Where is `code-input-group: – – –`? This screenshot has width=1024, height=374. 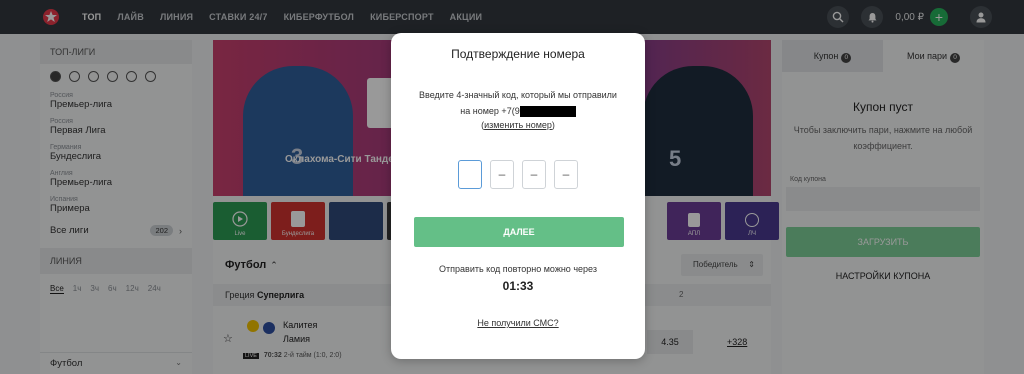
code-input-group: – – – is located at coordinates (518, 174).